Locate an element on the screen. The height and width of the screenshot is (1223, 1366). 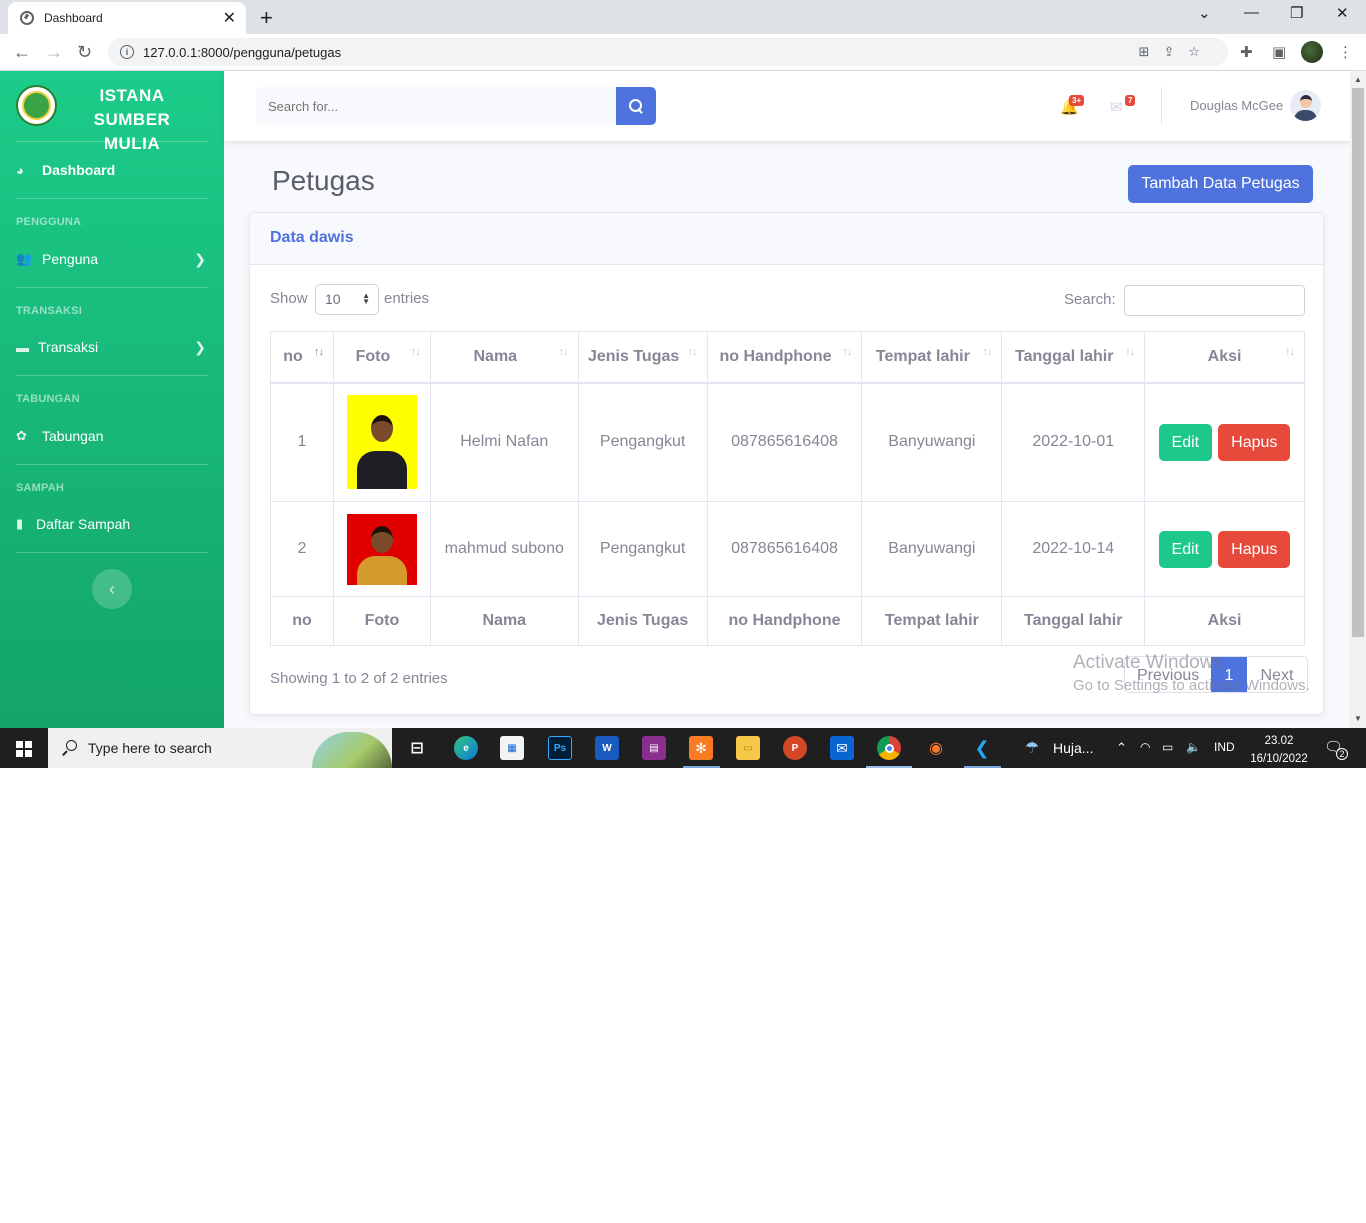
omnibox-actions: ⊞⇪☆ is located at coordinates (1176, 52).